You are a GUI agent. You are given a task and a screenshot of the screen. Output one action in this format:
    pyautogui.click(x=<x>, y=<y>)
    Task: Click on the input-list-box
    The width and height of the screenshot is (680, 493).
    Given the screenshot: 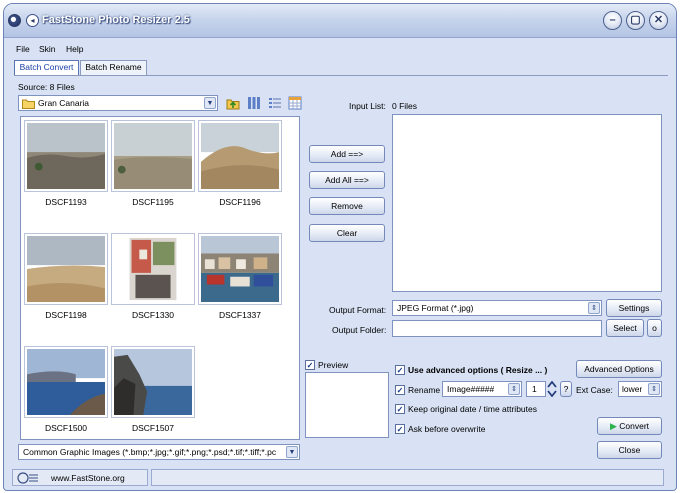 What is the action you would take?
    pyautogui.click(x=527, y=203)
    